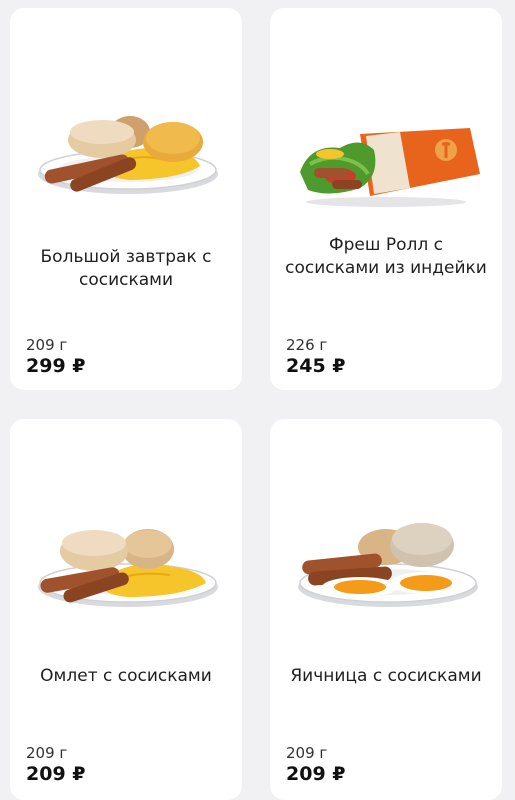 This screenshot has width=515, height=800. Describe the element at coordinates (386, 256) in the screenshot. I see `product-title: Фреш Ролл с сосисками из индейки` at that location.